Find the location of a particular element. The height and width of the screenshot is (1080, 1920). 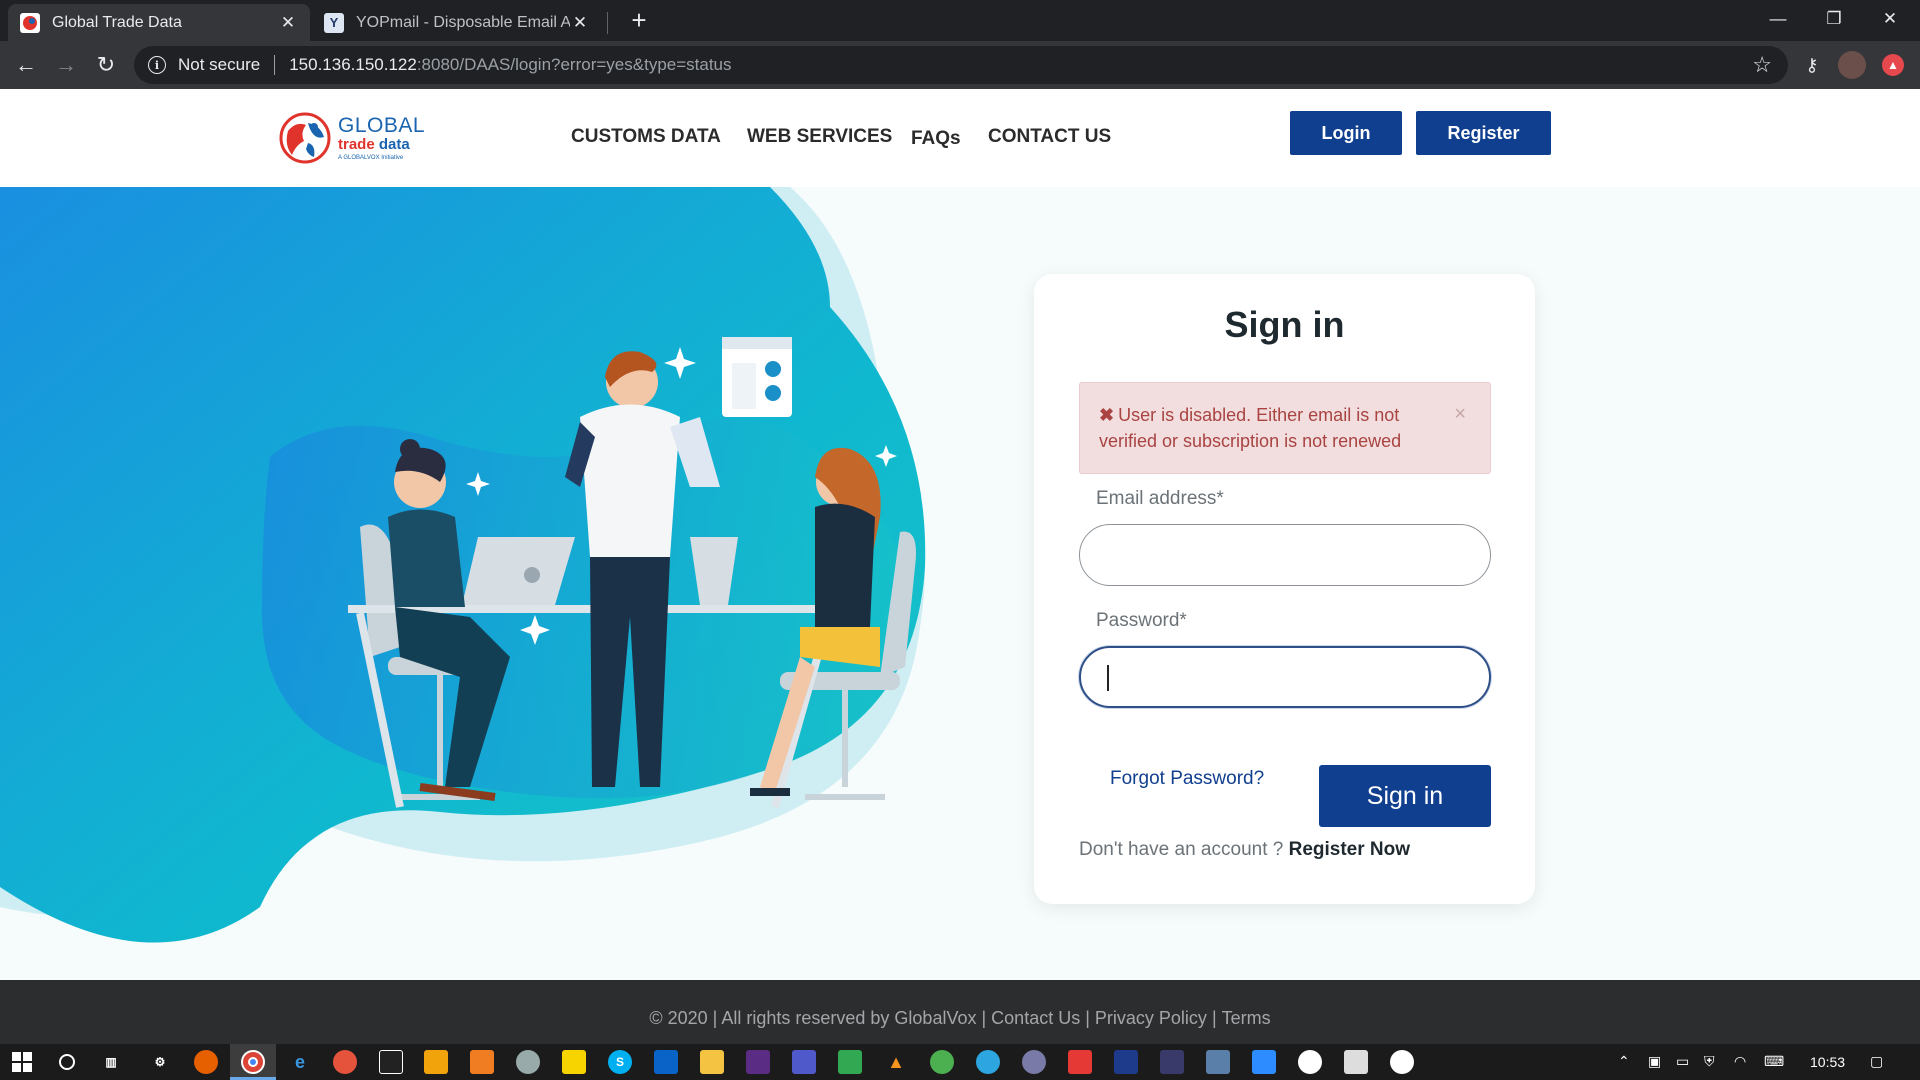

close-window-icon: ✕ is located at coordinates (1890, 19).